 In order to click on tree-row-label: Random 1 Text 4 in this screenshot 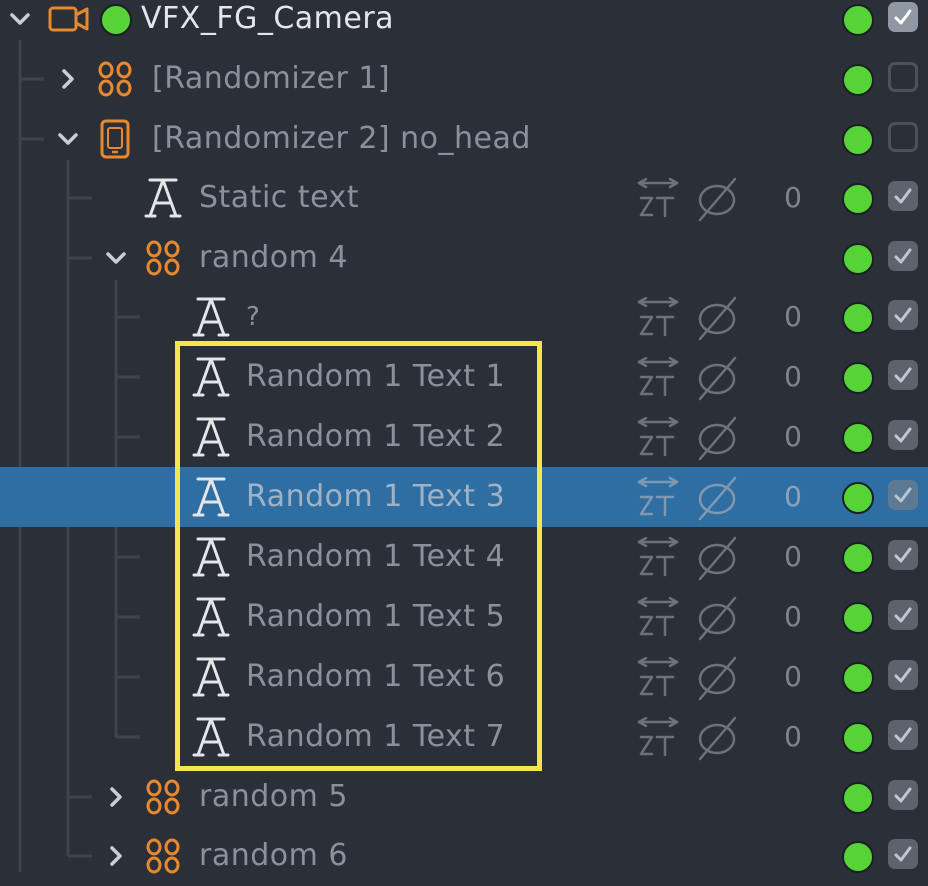, I will do `click(376, 556)`.